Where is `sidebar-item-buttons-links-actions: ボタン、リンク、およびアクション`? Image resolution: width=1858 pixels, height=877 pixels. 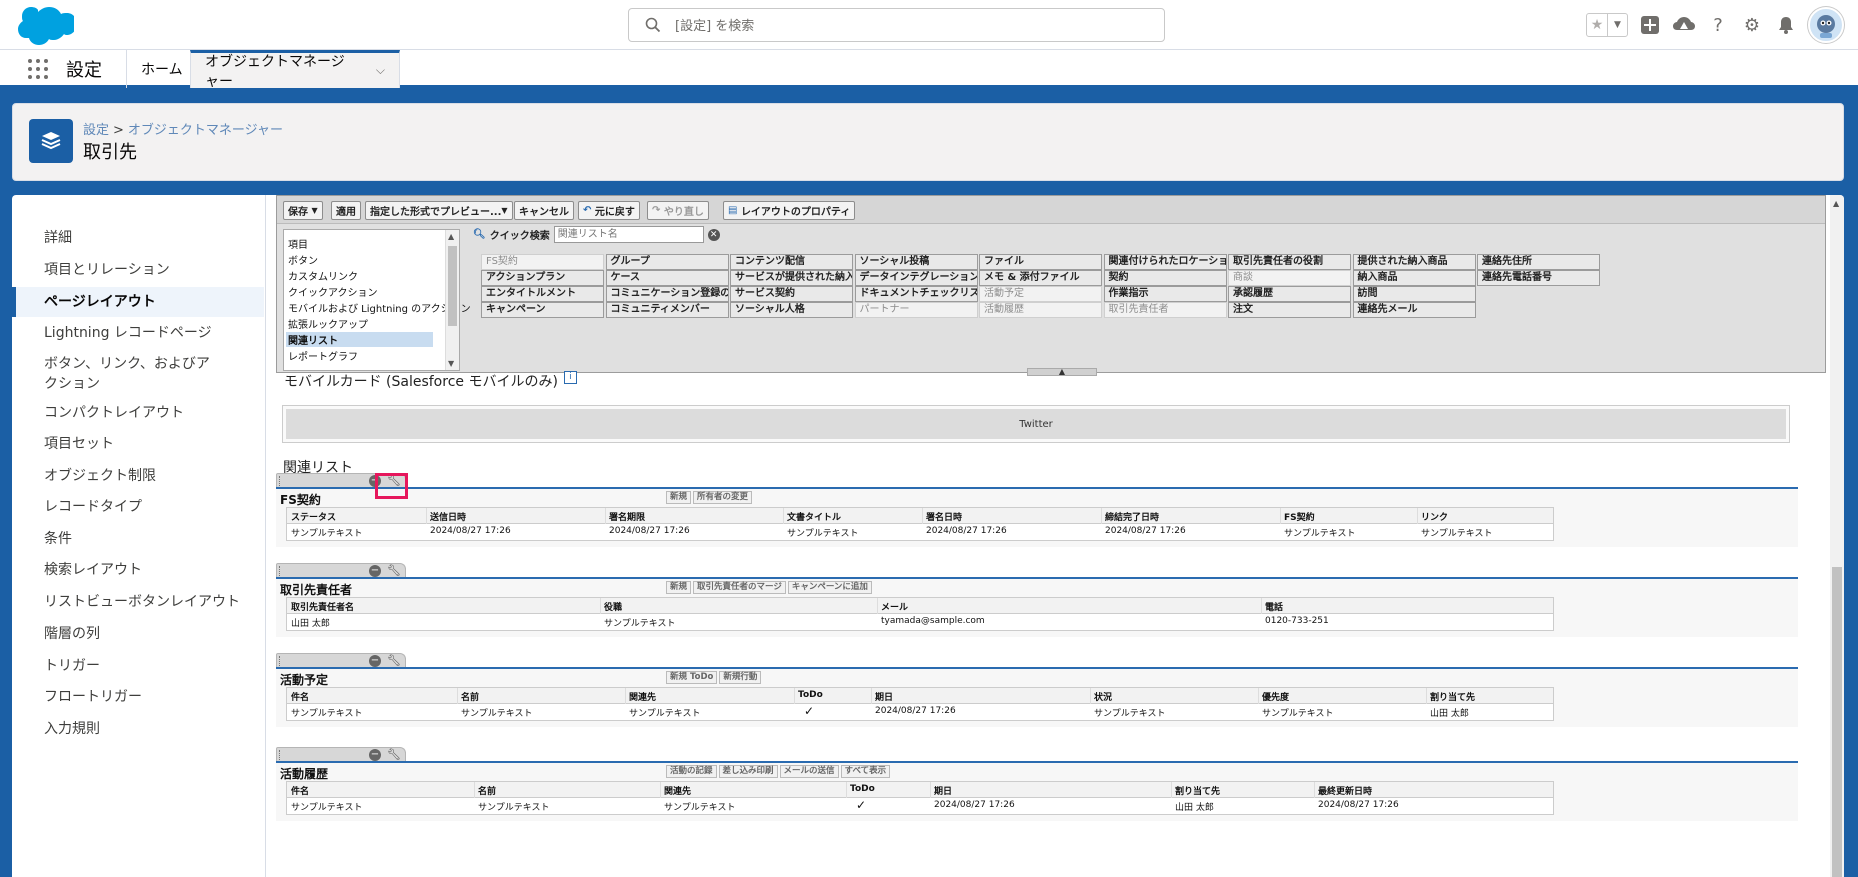 sidebar-item-buttons-links-actions: ボタン、リンク、およびアクション is located at coordinates (117, 374).